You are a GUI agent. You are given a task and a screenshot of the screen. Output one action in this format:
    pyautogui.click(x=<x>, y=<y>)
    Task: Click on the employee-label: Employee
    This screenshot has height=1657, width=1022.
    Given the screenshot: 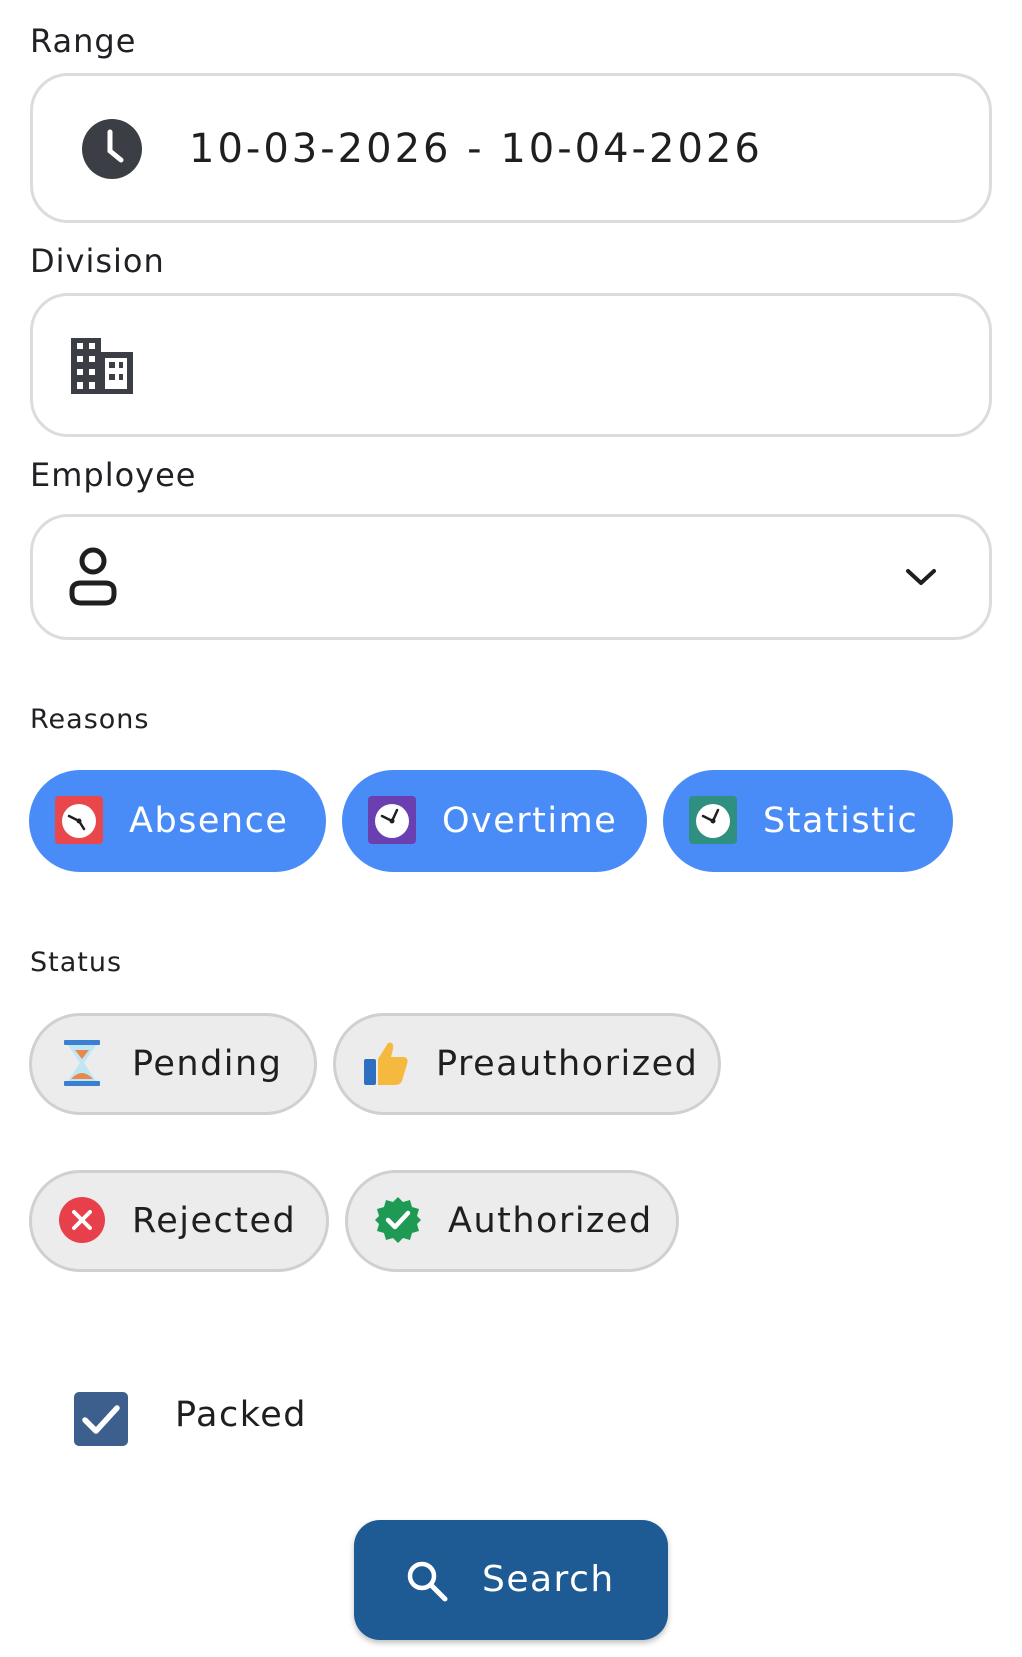 What is the action you would take?
    pyautogui.click(x=113, y=475)
    